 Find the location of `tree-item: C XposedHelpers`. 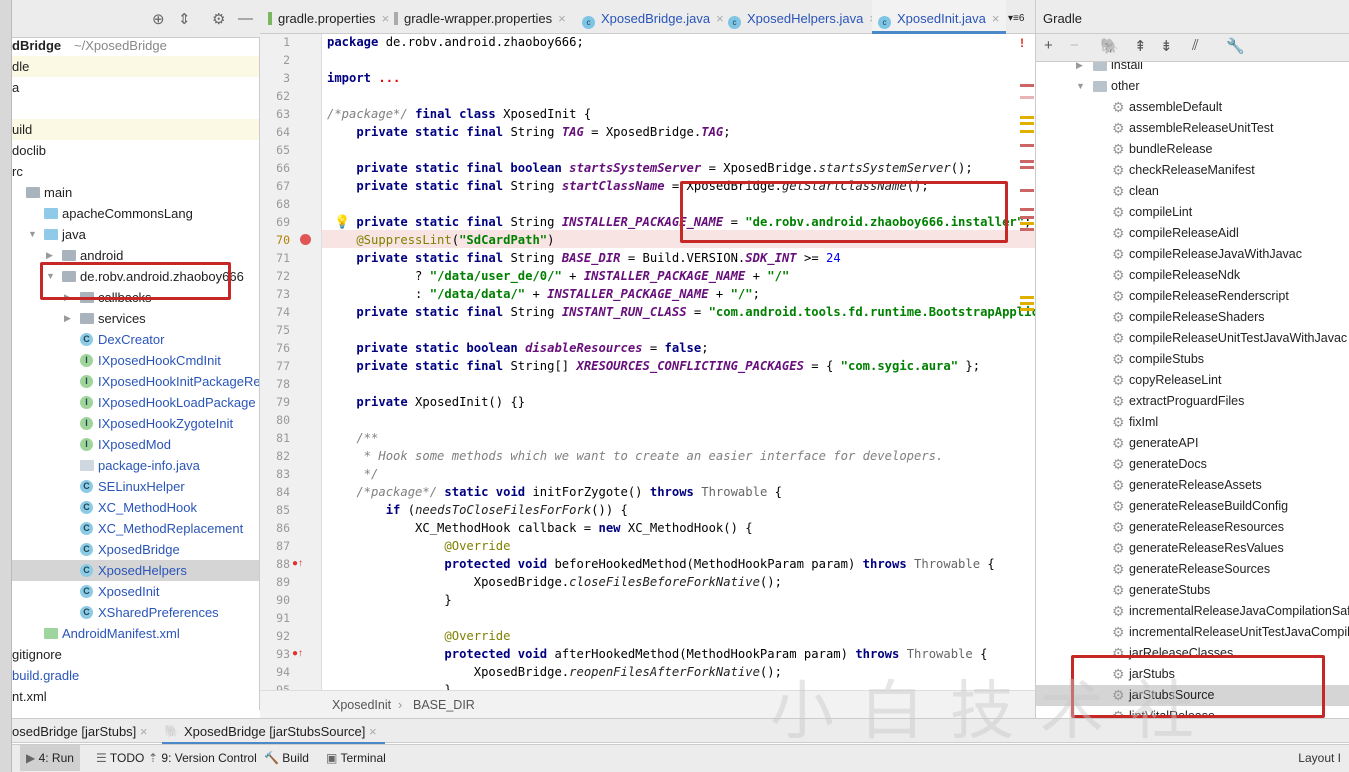

tree-item: C XposedHelpers is located at coordinates (135, 570).